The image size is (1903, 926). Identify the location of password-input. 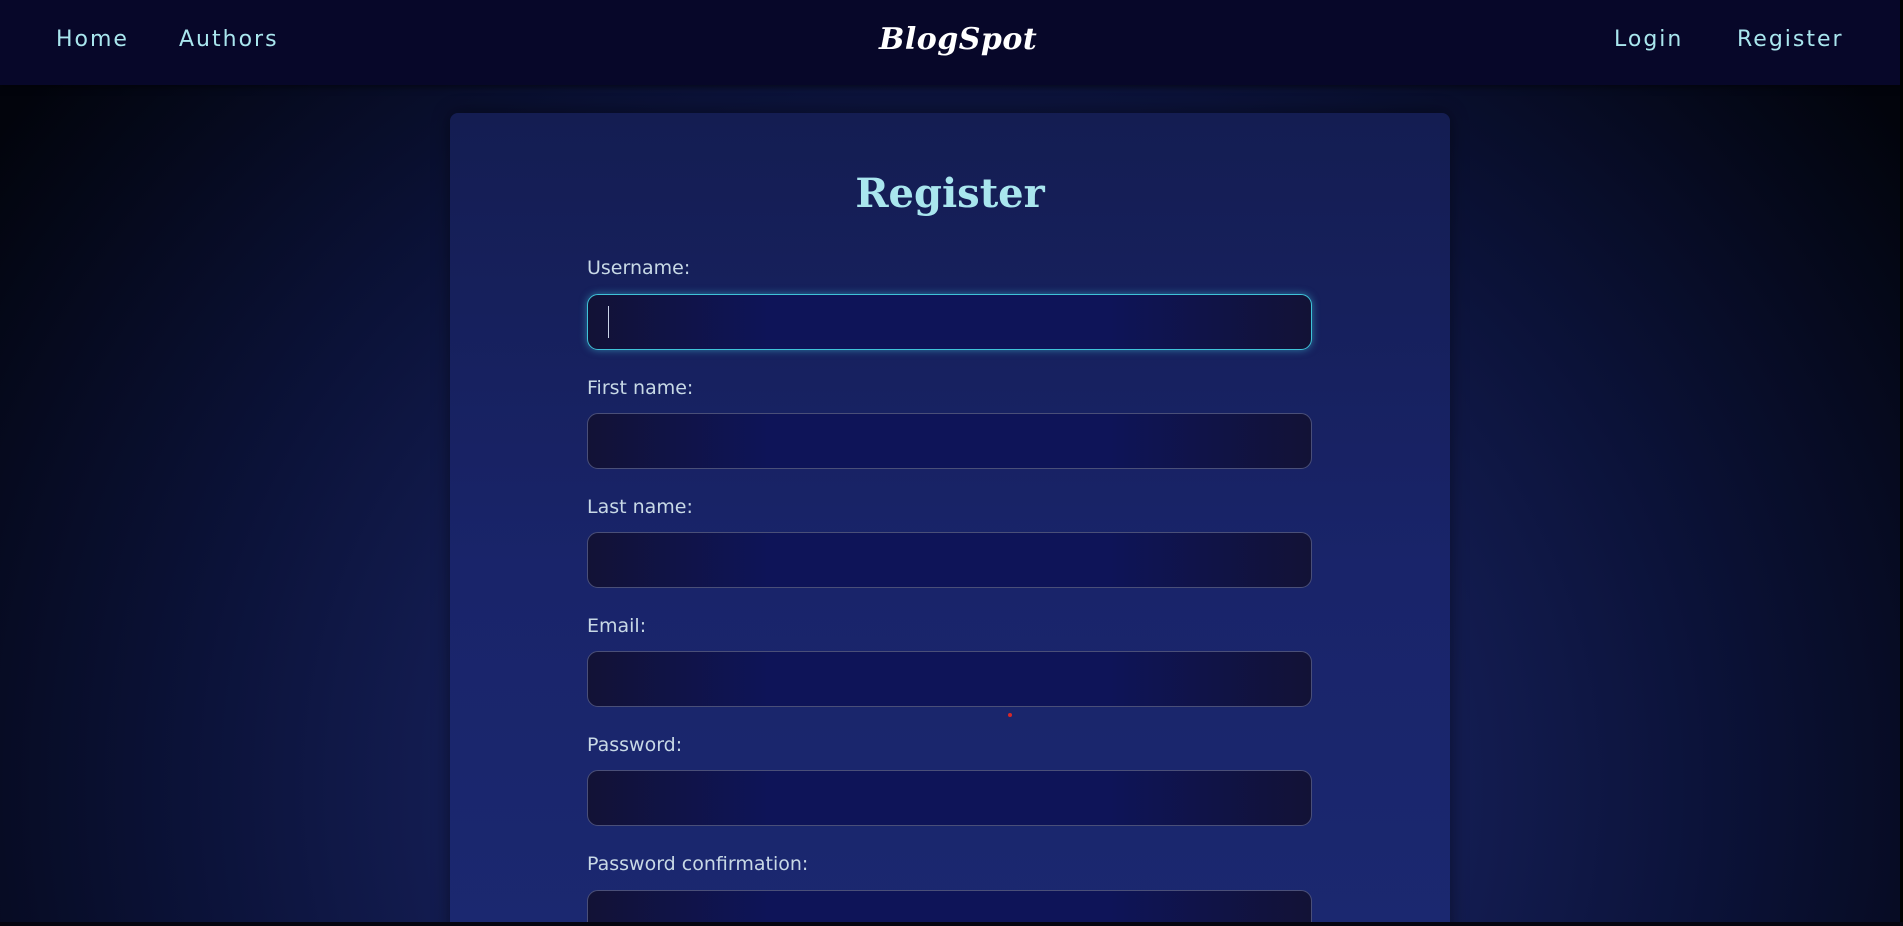
(949, 798).